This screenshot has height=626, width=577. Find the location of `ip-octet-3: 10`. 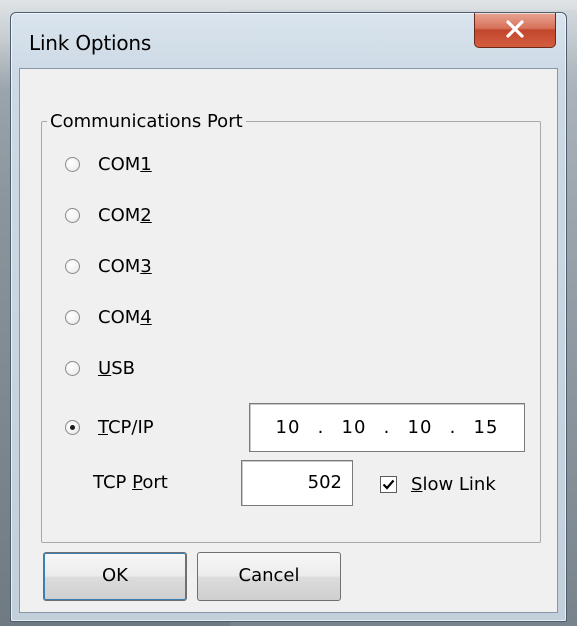

ip-octet-3: 10 is located at coordinates (420, 427).